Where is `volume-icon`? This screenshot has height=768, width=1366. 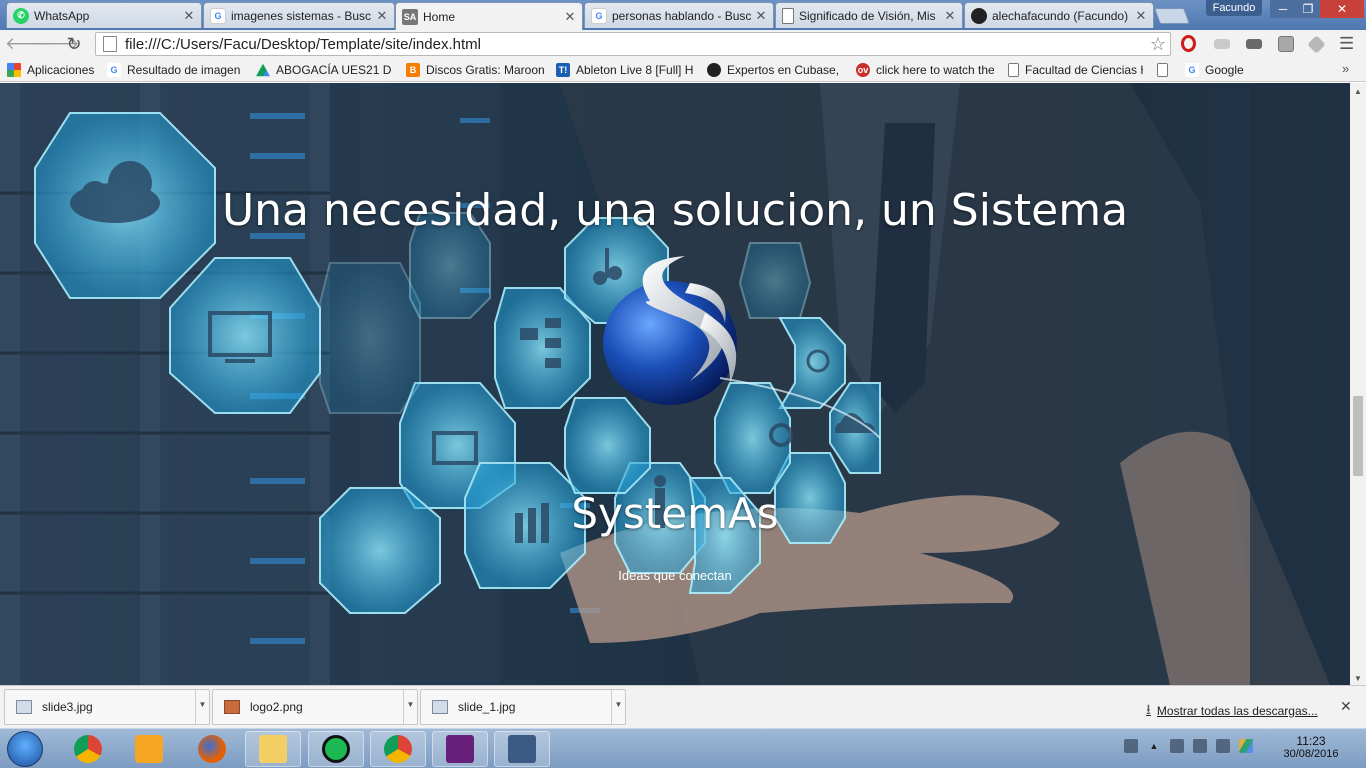 volume-icon is located at coordinates (1223, 746).